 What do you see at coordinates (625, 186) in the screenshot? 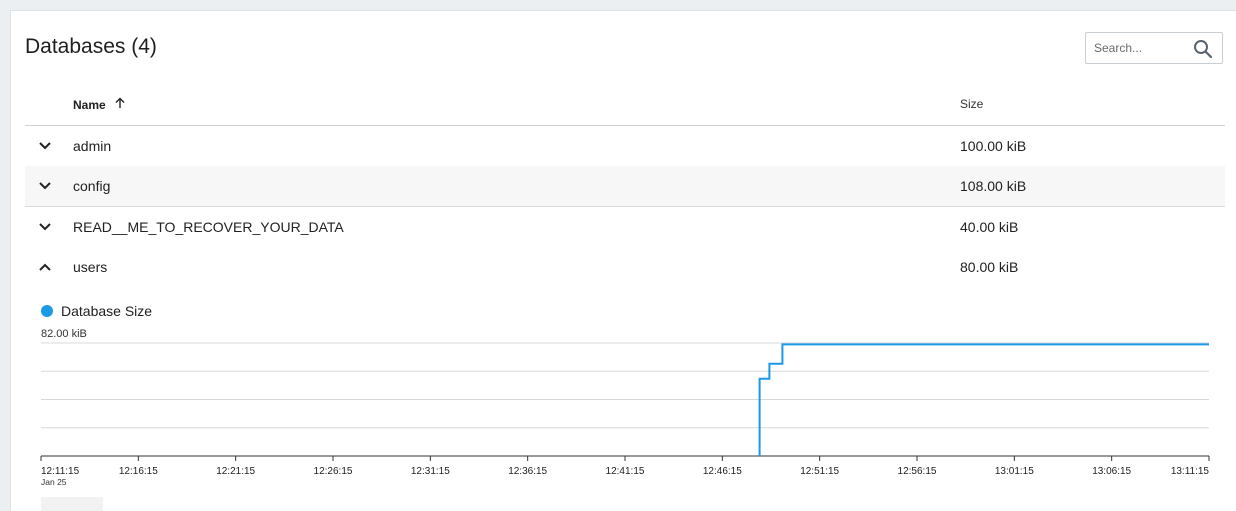
I see `table-row: config 108.00 kiB` at bounding box center [625, 186].